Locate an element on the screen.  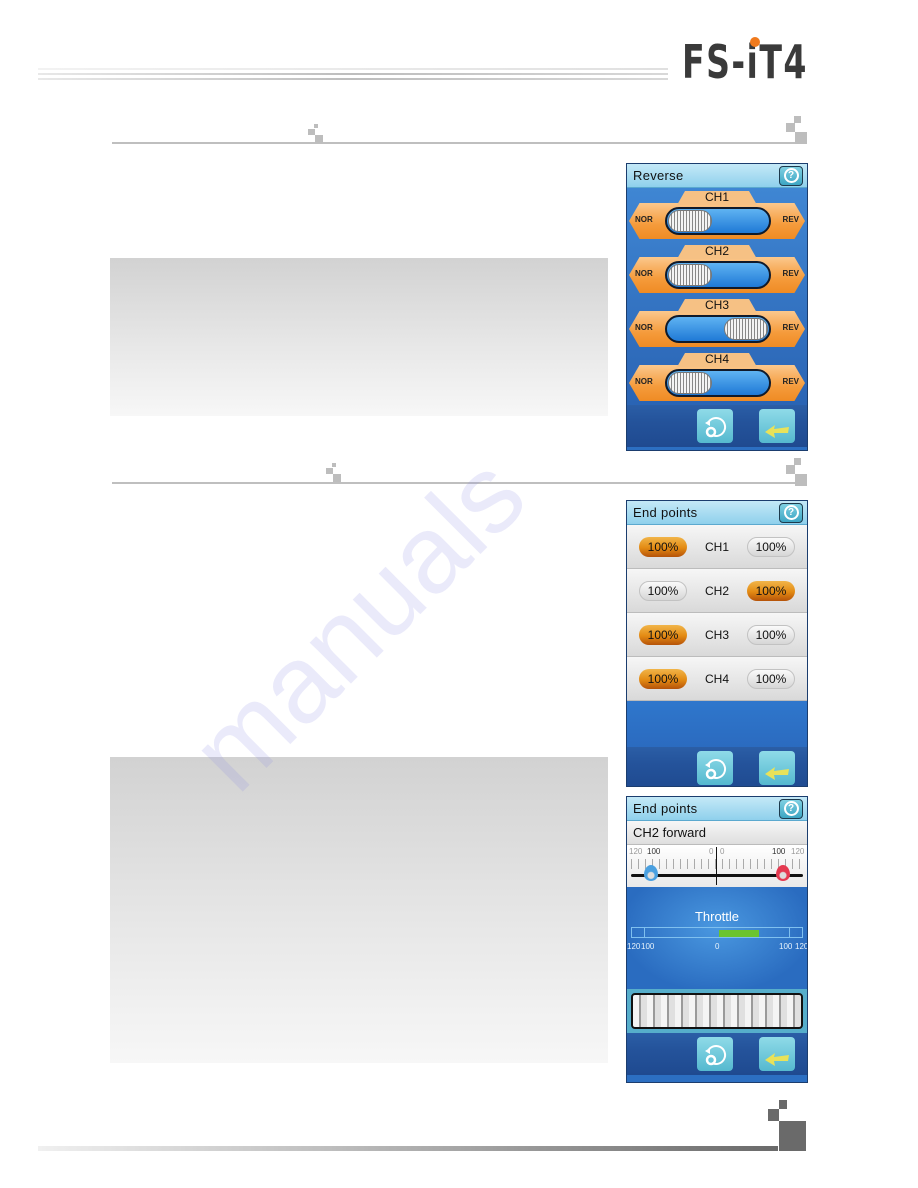
channel-direction-title: CH2 forward is located at coordinates (717, 833).